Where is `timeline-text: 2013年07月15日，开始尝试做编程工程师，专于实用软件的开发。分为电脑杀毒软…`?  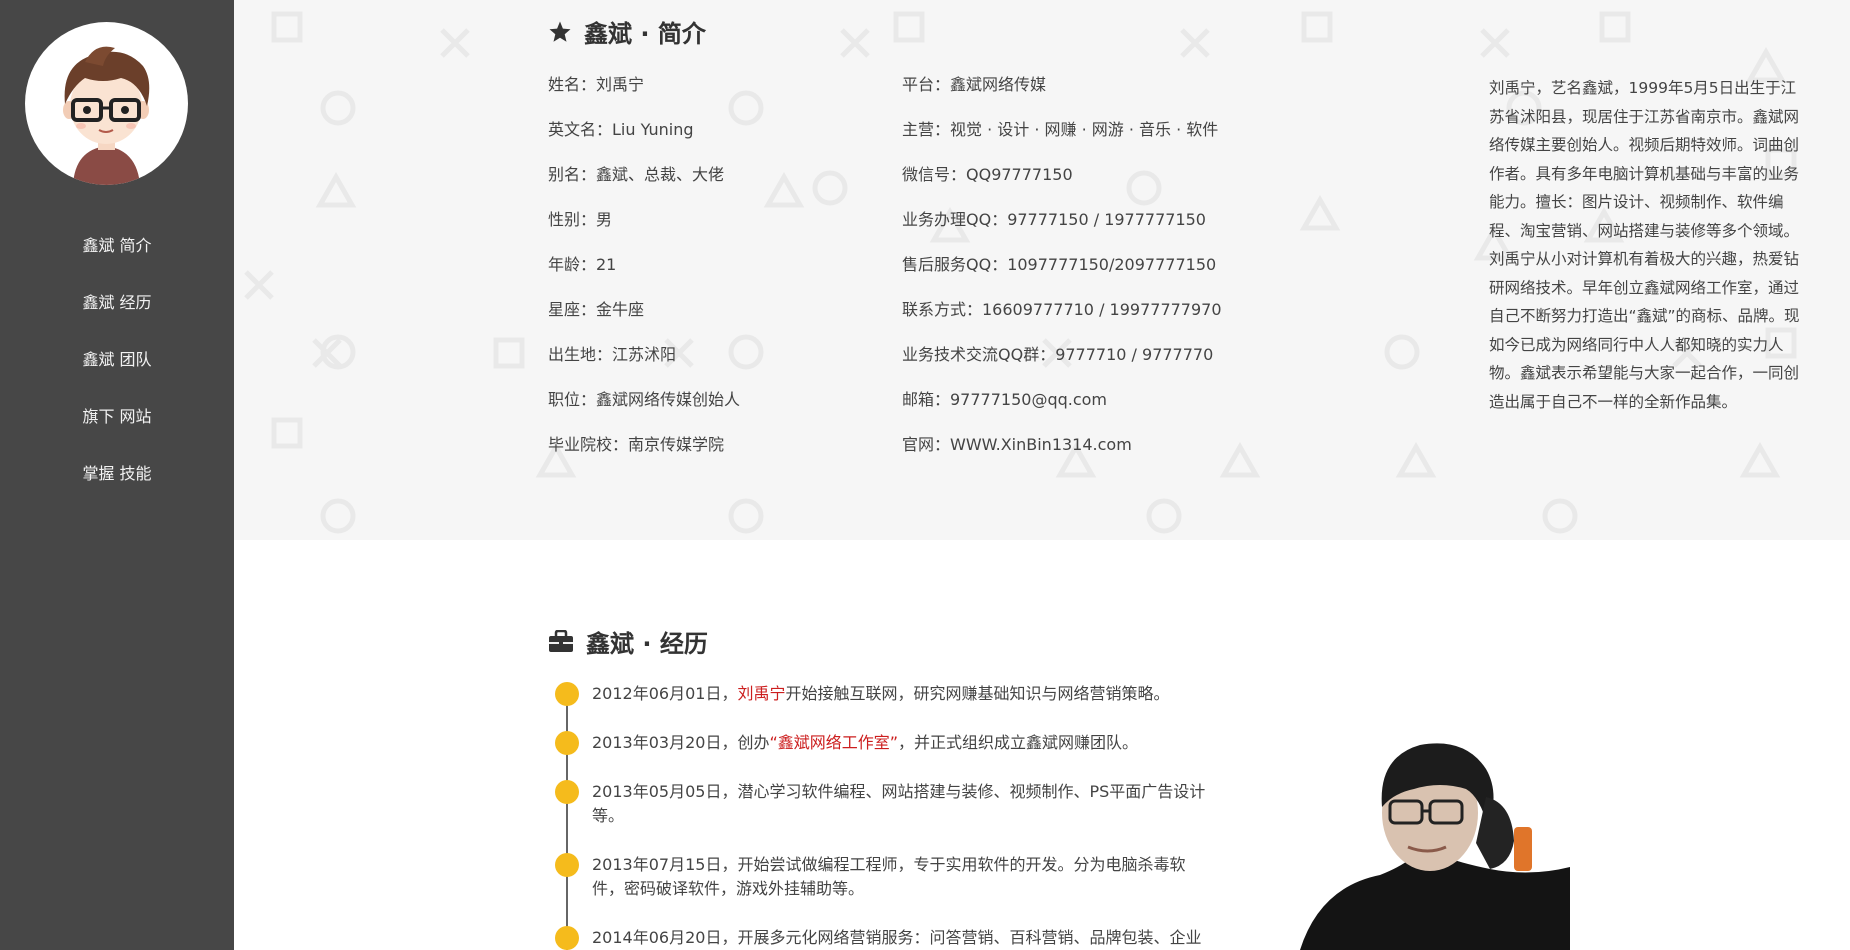 timeline-text: 2013年07月15日，开始尝试做编程工程师，专于实用软件的开发。分为电脑杀毒软… is located at coordinates (889, 876).